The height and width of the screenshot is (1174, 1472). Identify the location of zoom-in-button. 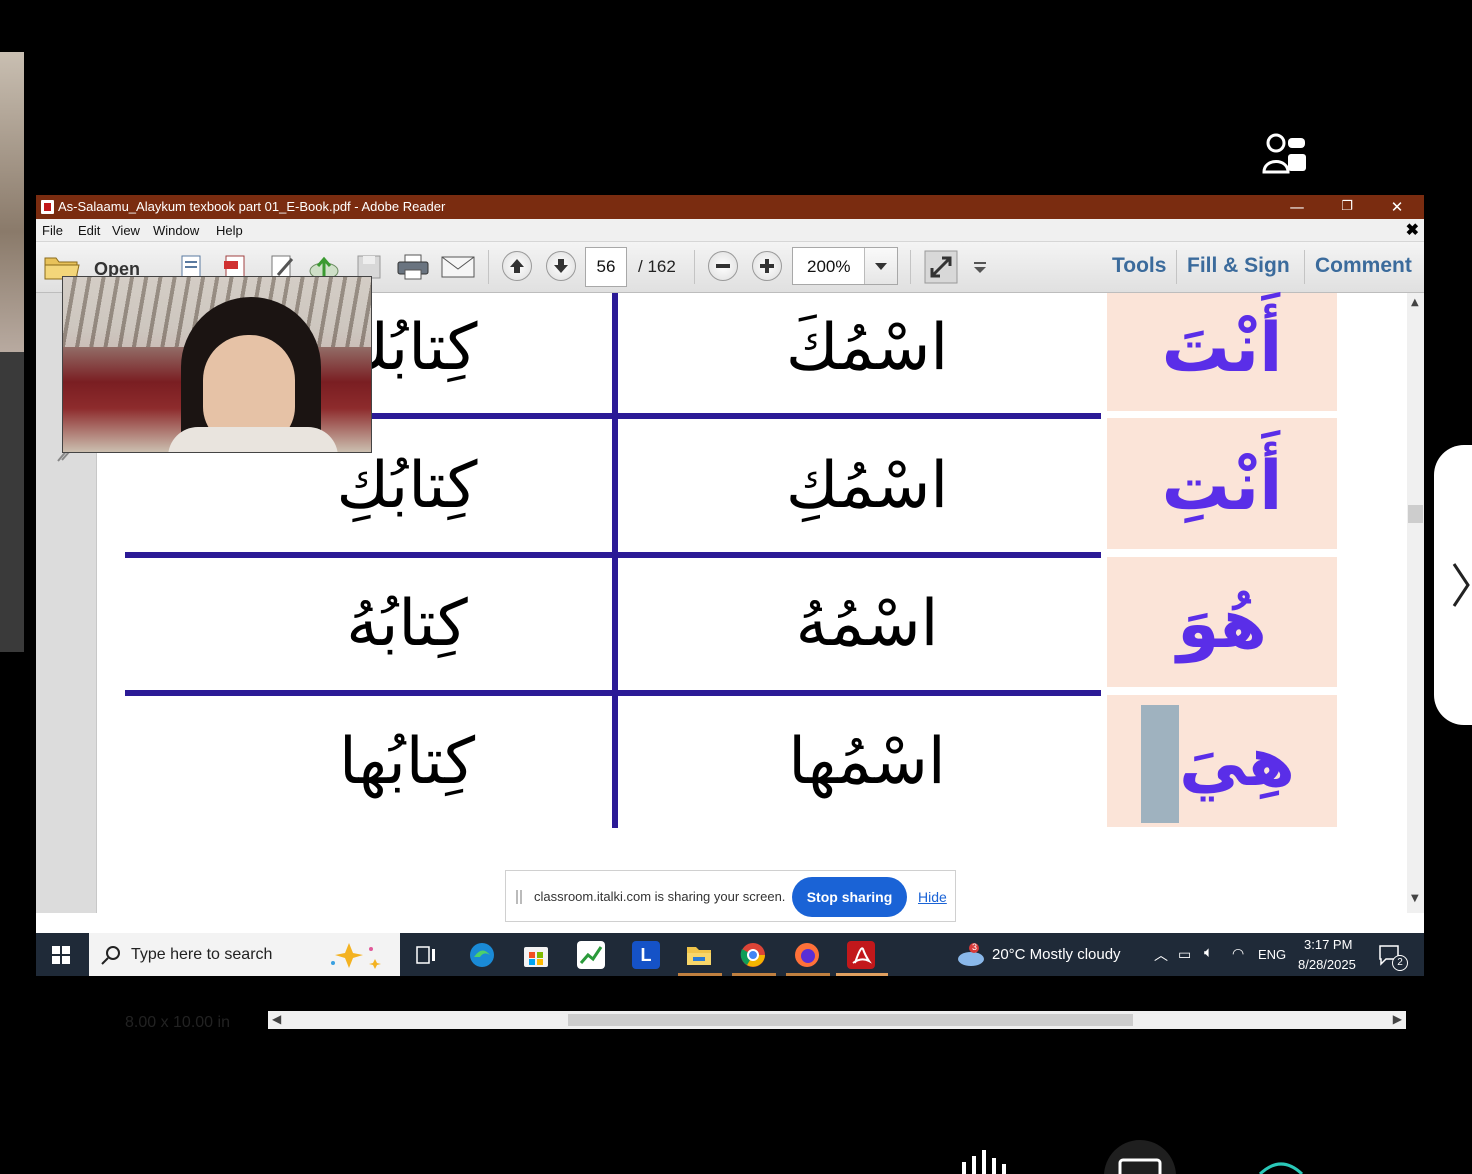
(767, 266).